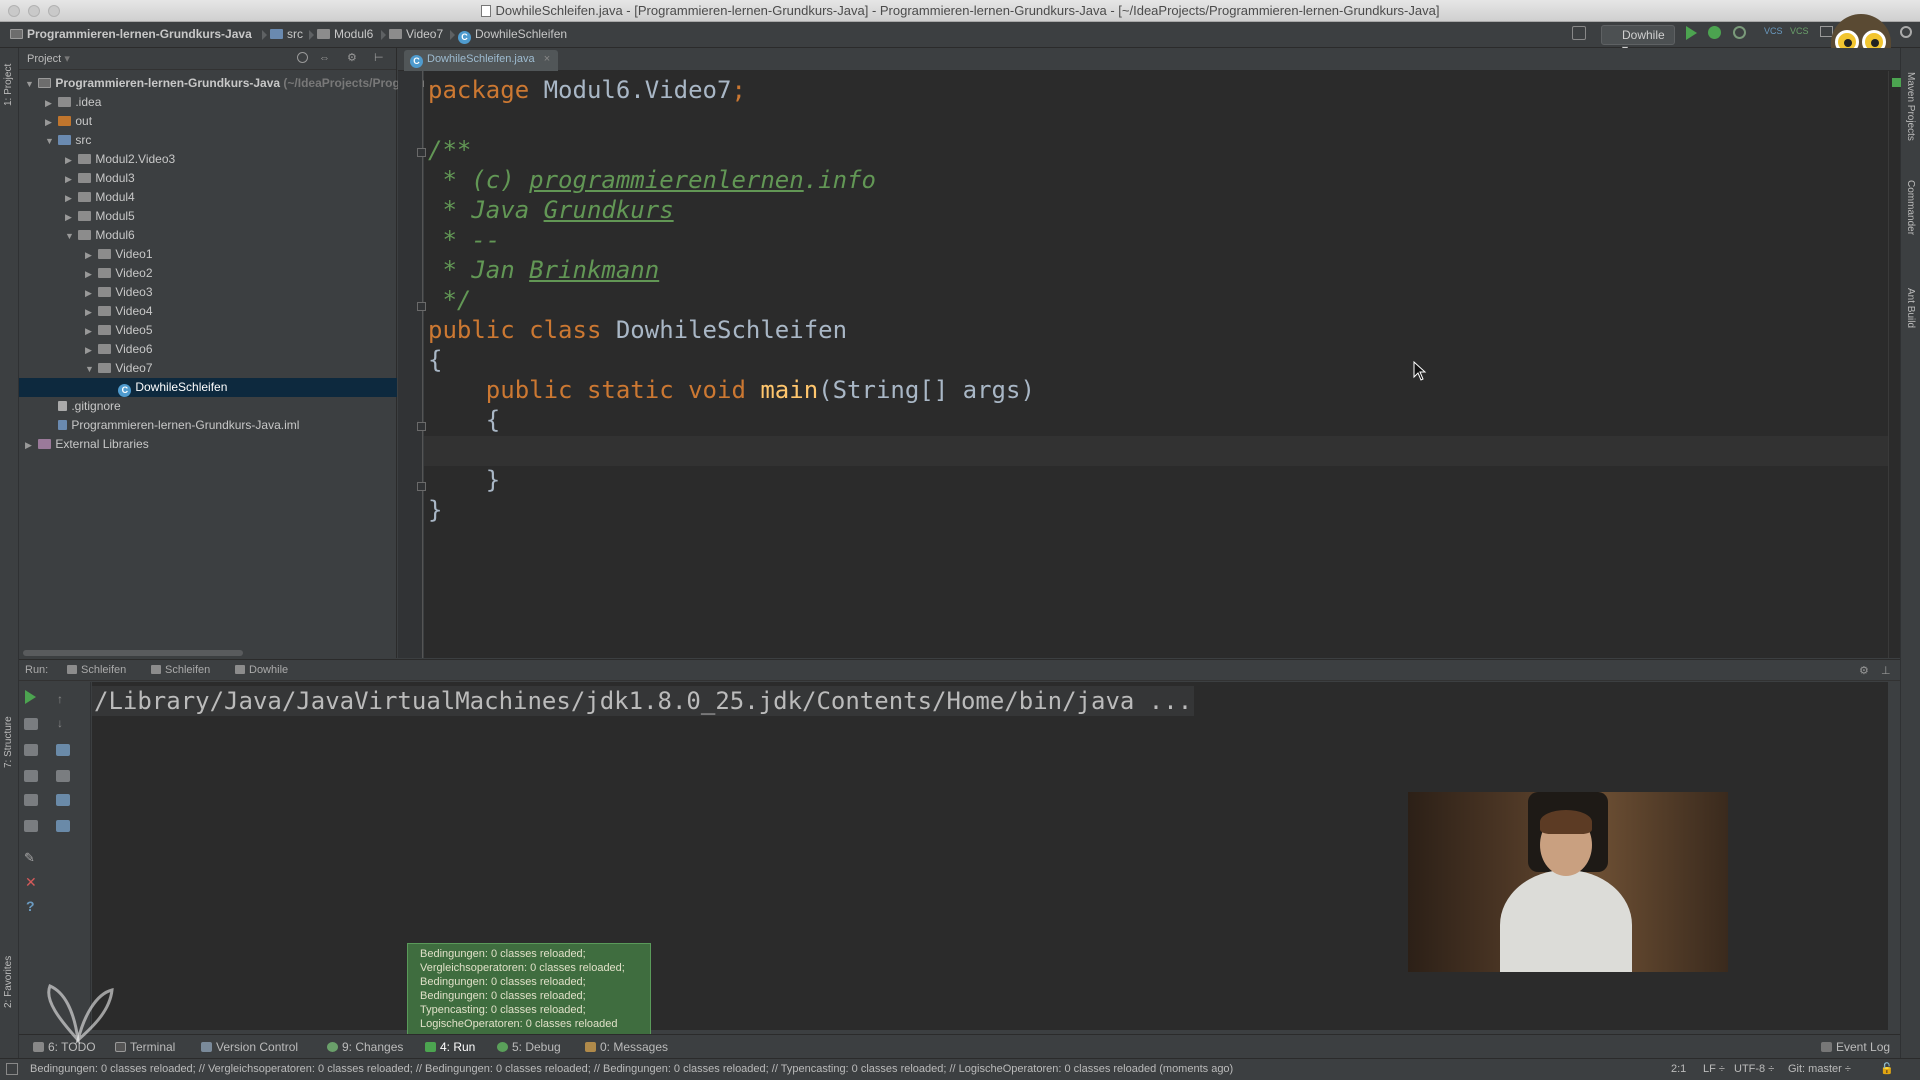 The image size is (1920, 1080). I want to click on dump-threads-icon, so click(31, 776).